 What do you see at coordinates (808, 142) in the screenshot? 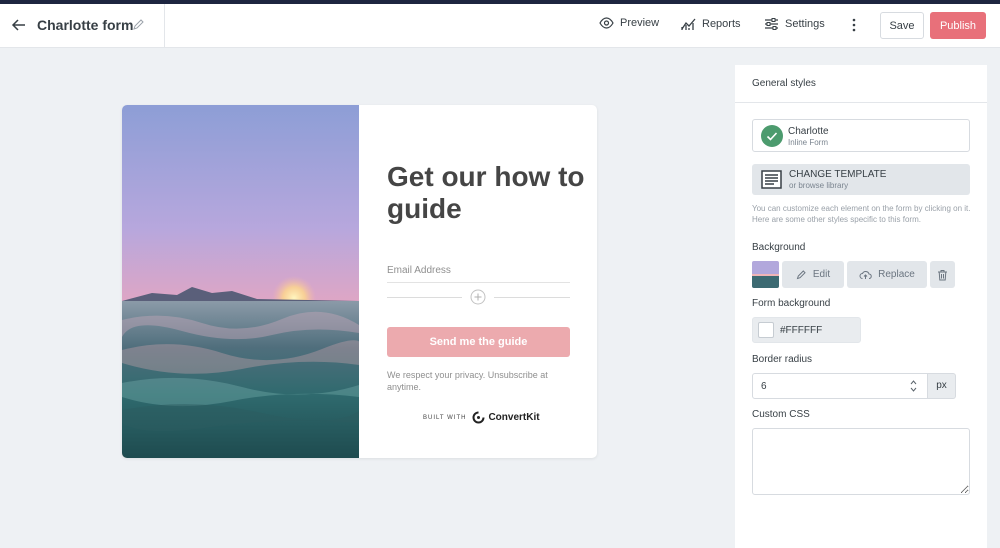
I see `template-type: Inline Form` at bounding box center [808, 142].